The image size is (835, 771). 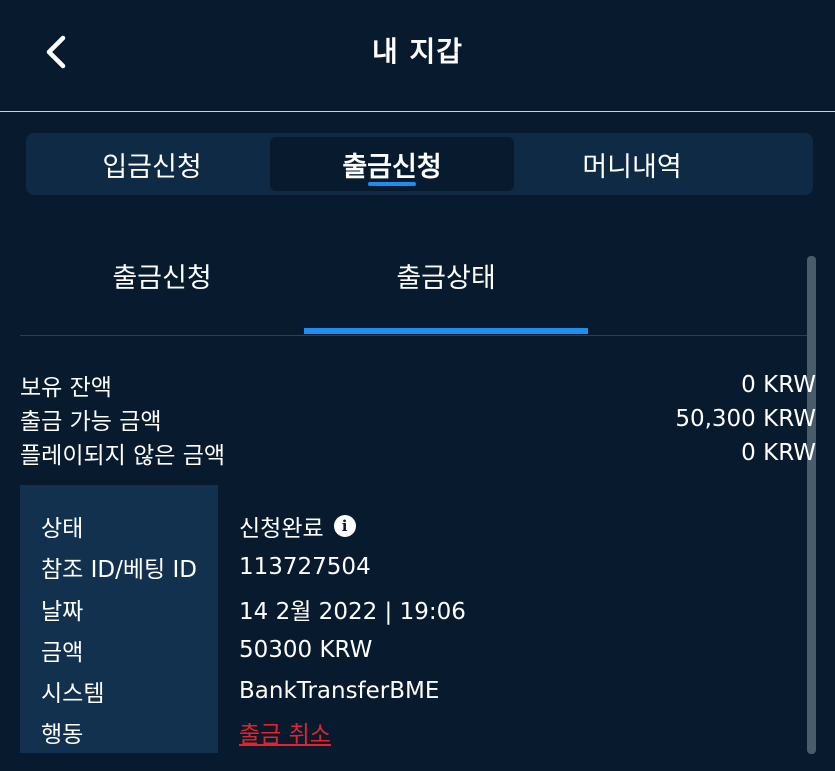 I want to click on app-header: 내 지갑, so click(x=417, y=56).